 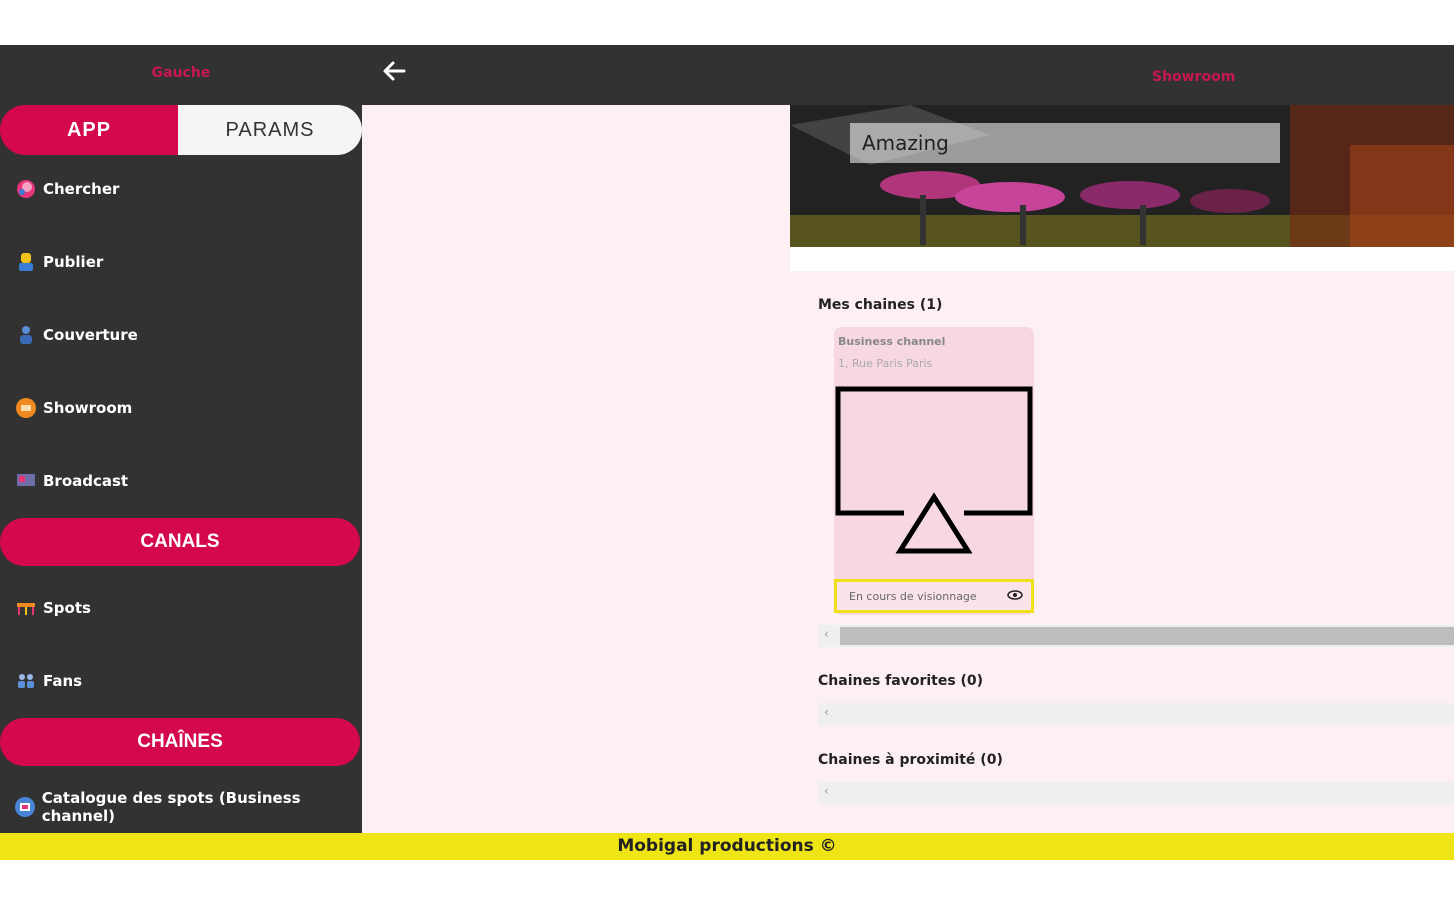 What do you see at coordinates (63, 681) in the screenshot?
I see `sidebar-item-label: Fans` at bounding box center [63, 681].